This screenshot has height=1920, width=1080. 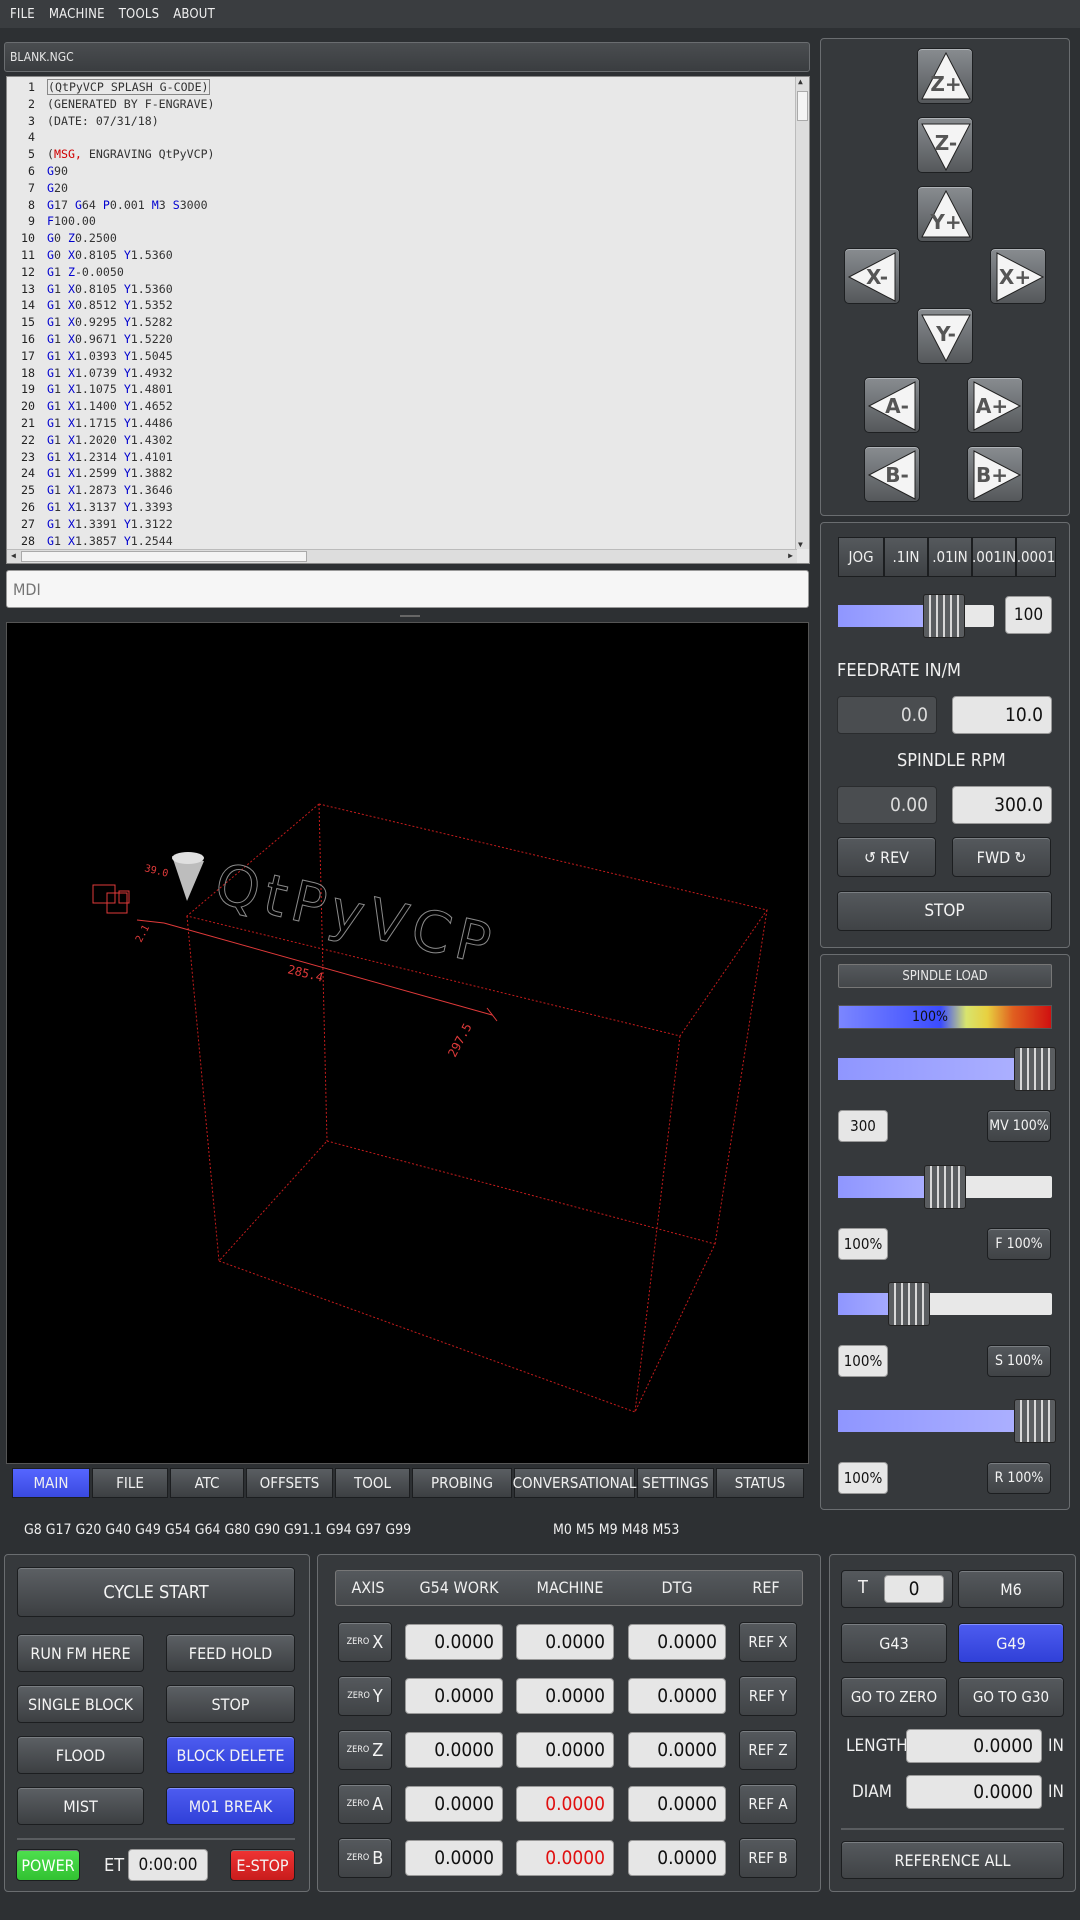 What do you see at coordinates (402, 525) in the screenshot?
I see `gcode-line: 27 G1 X1.3391 Y1.3122` at bounding box center [402, 525].